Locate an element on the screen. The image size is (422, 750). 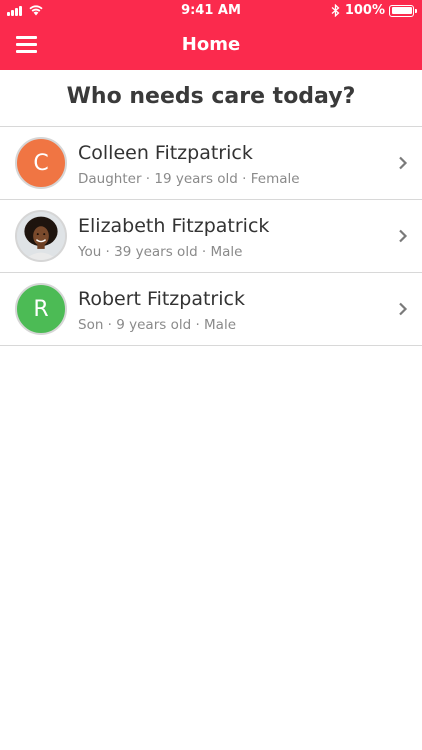
battery-icon is located at coordinates (403, 10).